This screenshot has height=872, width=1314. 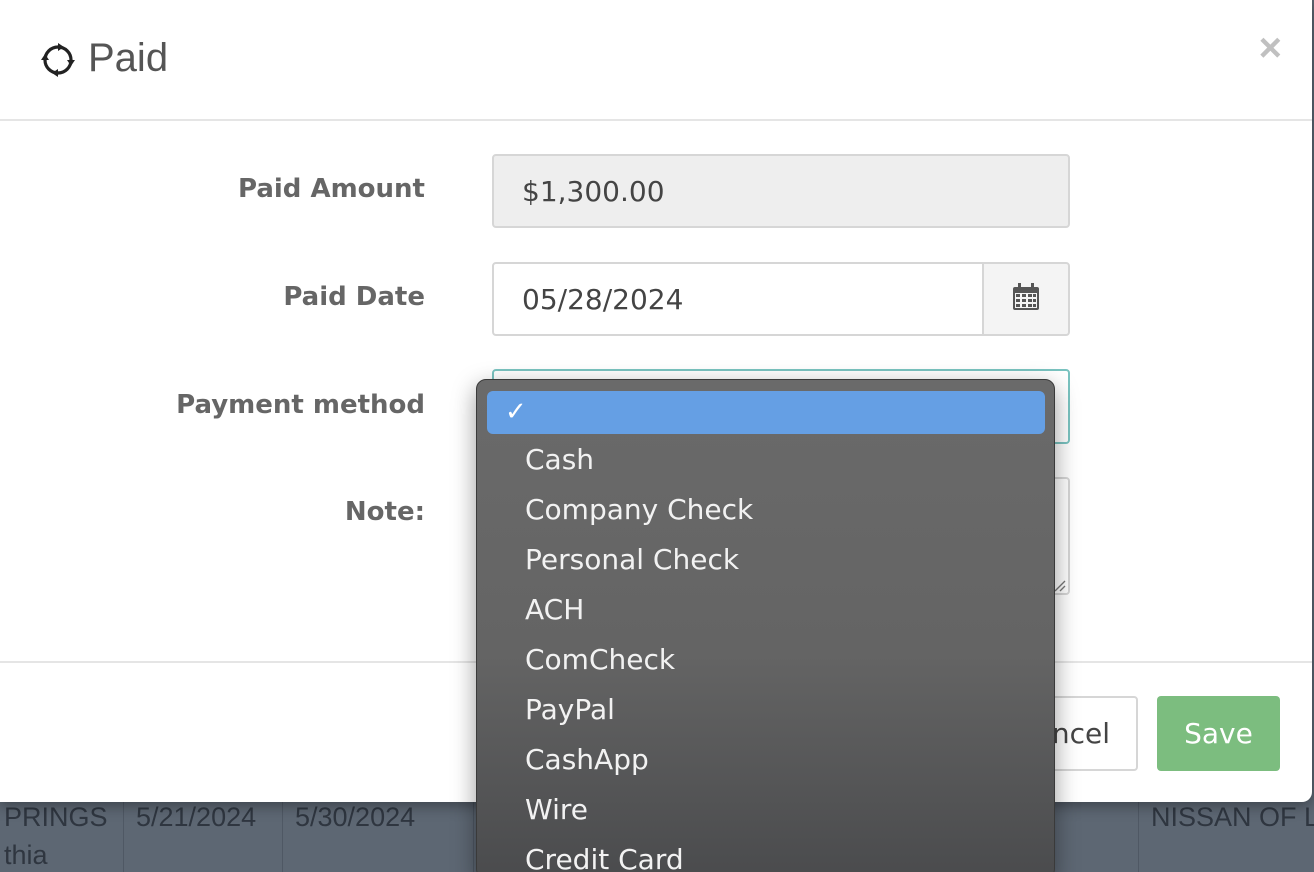 What do you see at coordinates (570, 709) in the screenshot?
I see `dropdown-option-paypal: PayPal` at bounding box center [570, 709].